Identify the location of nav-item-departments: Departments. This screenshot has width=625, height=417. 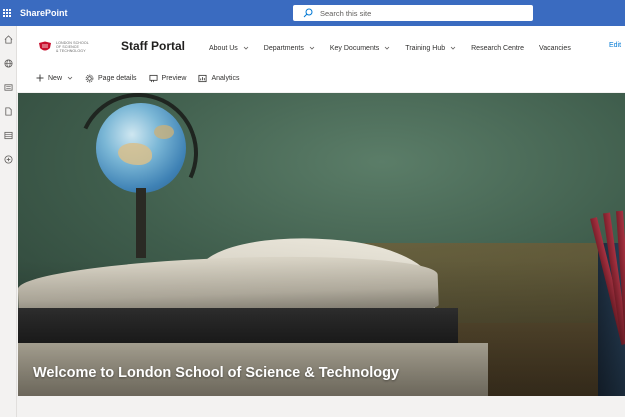
(289, 48).